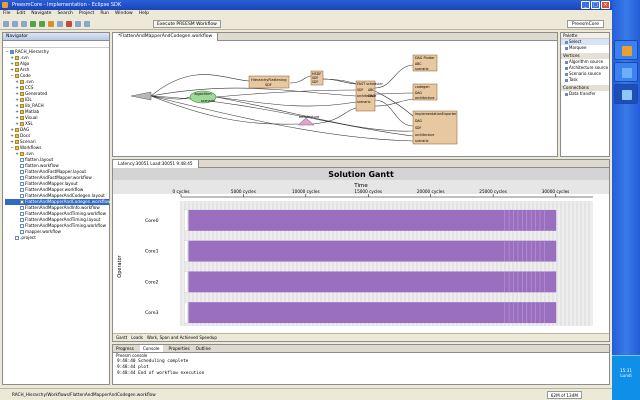 The height and width of the screenshot is (400, 640). What do you see at coordinates (372, 220) in the screenshot?
I see `gantt-bar` at bounding box center [372, 220].